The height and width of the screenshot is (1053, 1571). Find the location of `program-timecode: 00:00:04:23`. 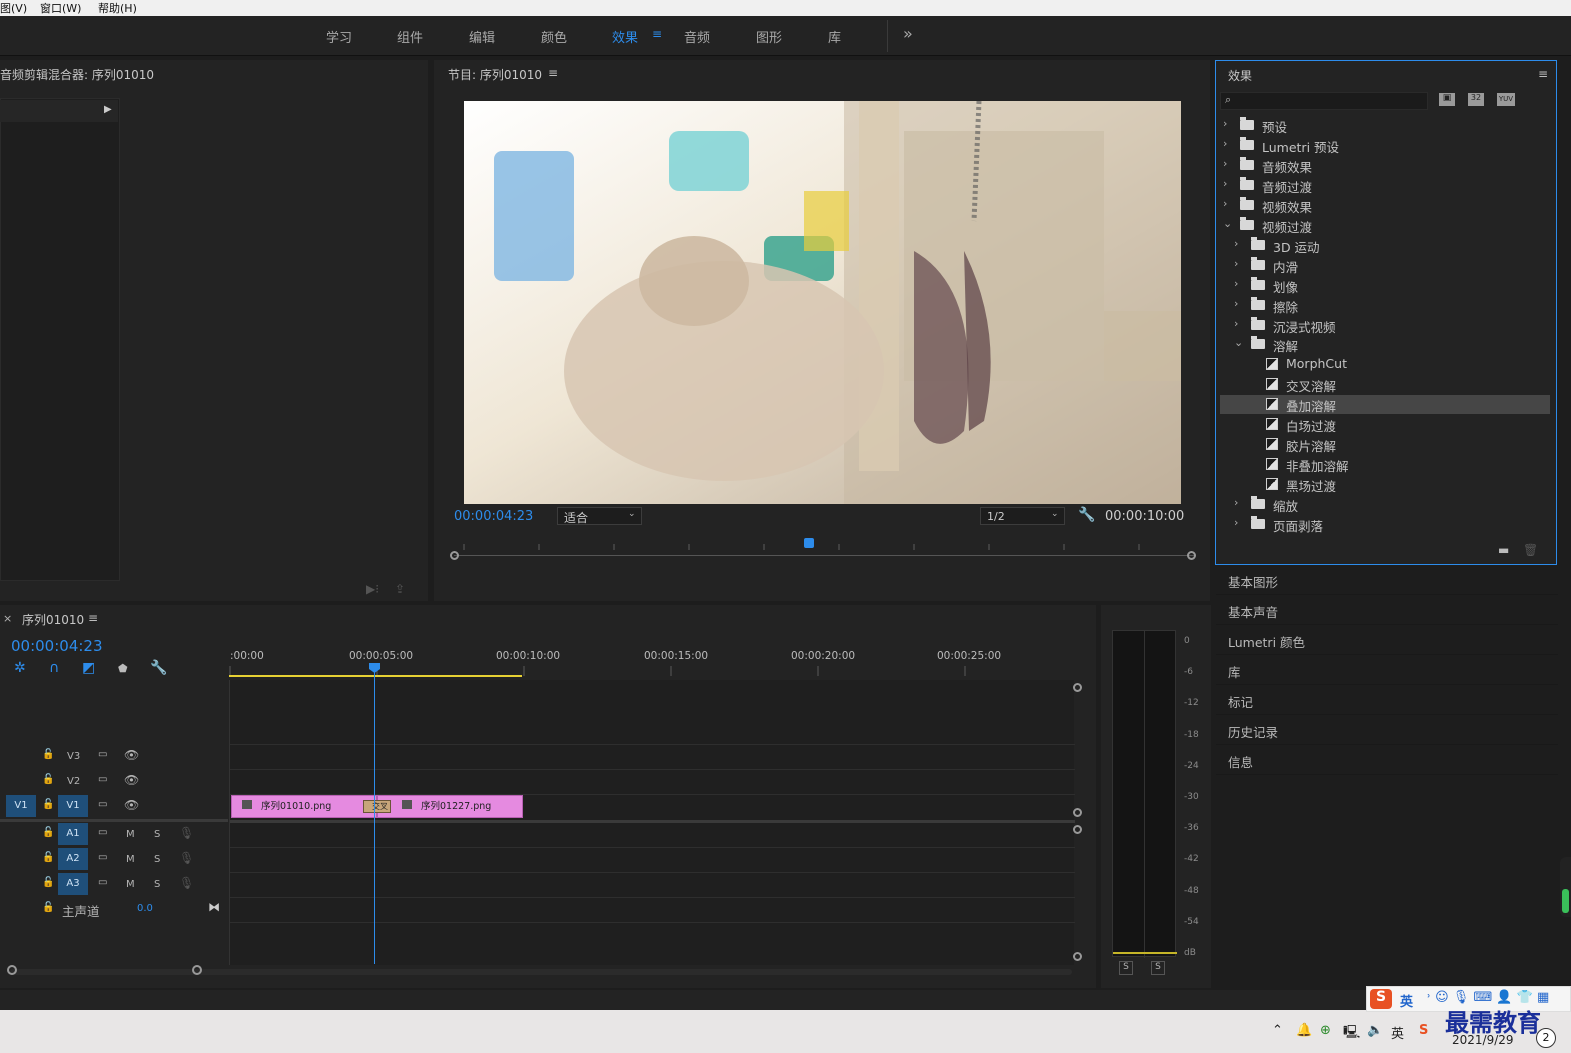

program-timecode: 00:00:04:23 is located at coordinates (493, 516).